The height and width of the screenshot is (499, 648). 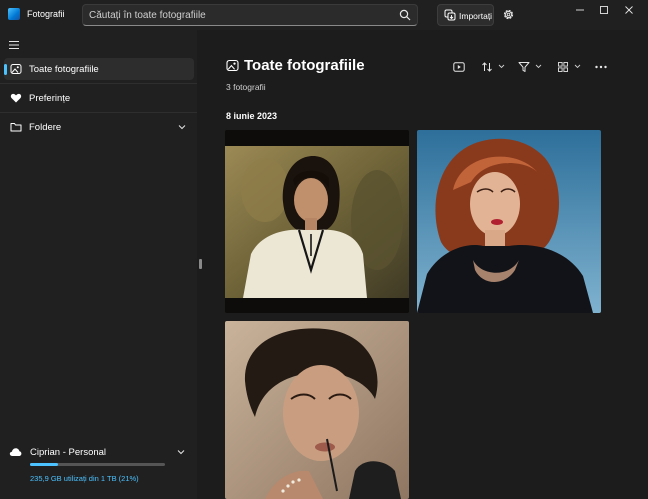 What do you see at coordinates (15, 452) in the screenshot?
I see `cloud-icon` at bounding box center [15, 452].